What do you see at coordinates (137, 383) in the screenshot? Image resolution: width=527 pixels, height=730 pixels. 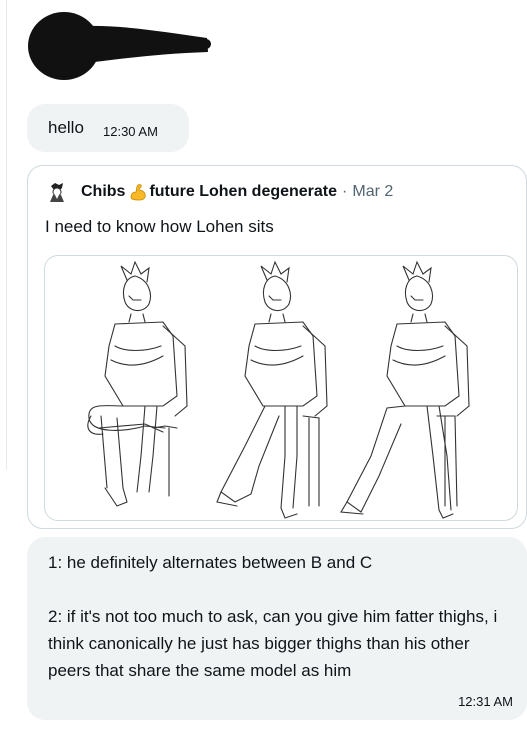 I see `sketch-figure-a` at bounding box center [137, 383].